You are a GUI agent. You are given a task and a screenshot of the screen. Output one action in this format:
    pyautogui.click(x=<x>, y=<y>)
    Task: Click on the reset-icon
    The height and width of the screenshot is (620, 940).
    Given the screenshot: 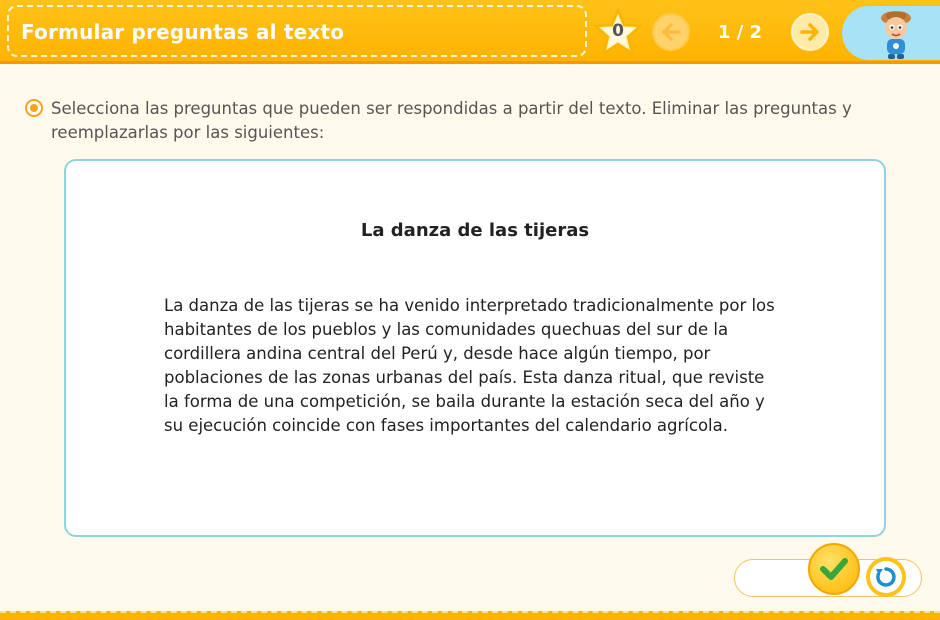 What is the action you would take?
    pyautogui.click(x=886, y=577)
    